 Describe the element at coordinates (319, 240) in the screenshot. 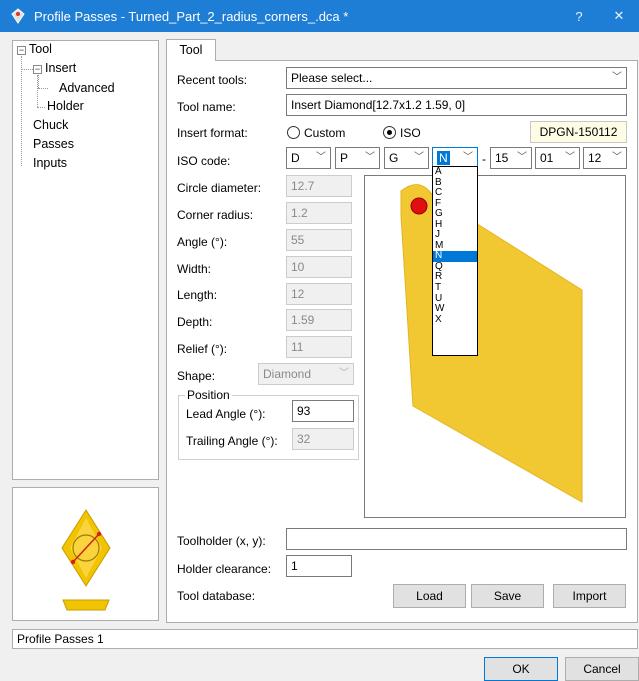

I see `angle-field: 55` at that location.